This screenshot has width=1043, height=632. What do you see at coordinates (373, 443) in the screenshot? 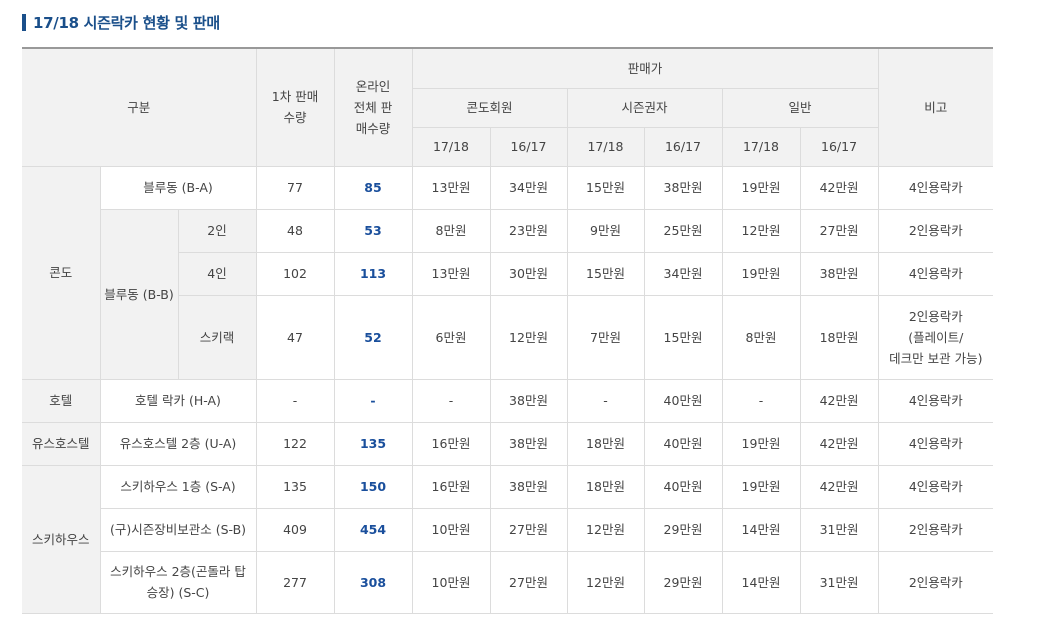
I see `online-sale-cell: 135` at bounding box center [373, 443].